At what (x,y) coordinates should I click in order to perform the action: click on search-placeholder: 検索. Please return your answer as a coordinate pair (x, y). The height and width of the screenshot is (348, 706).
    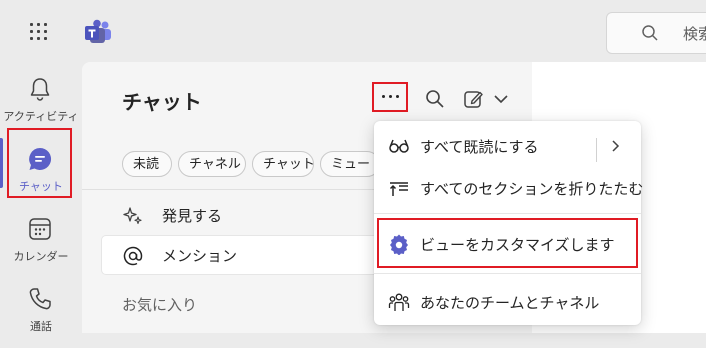
    Looking at the image, I should click on (694, 34).